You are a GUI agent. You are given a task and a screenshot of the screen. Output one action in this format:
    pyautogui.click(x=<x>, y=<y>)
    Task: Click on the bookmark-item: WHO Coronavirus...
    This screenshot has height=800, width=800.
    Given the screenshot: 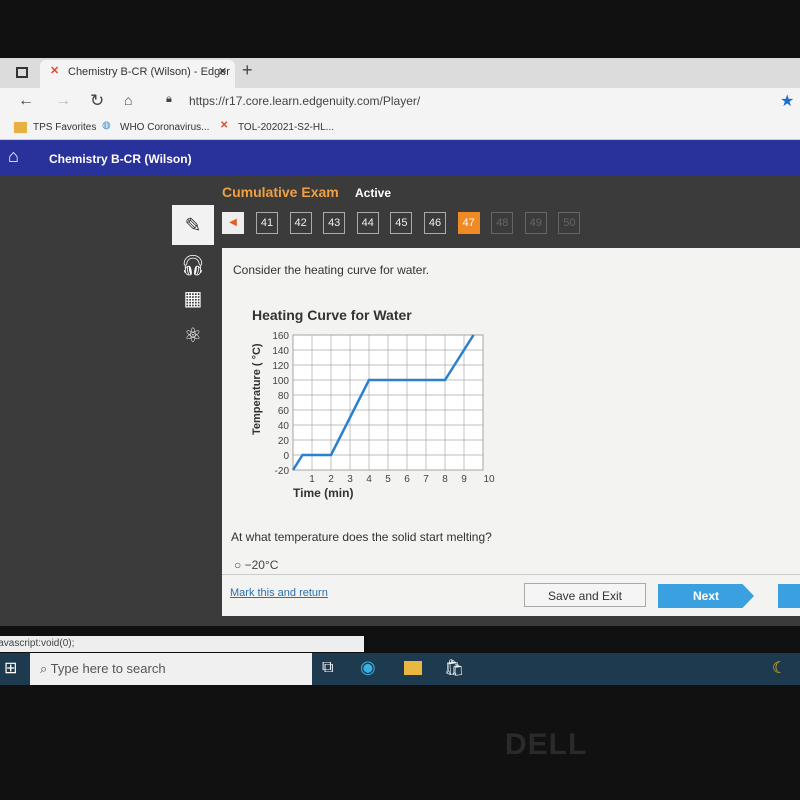 What is the action you would take?
    pyautogui.click(x=164, y=127)
    